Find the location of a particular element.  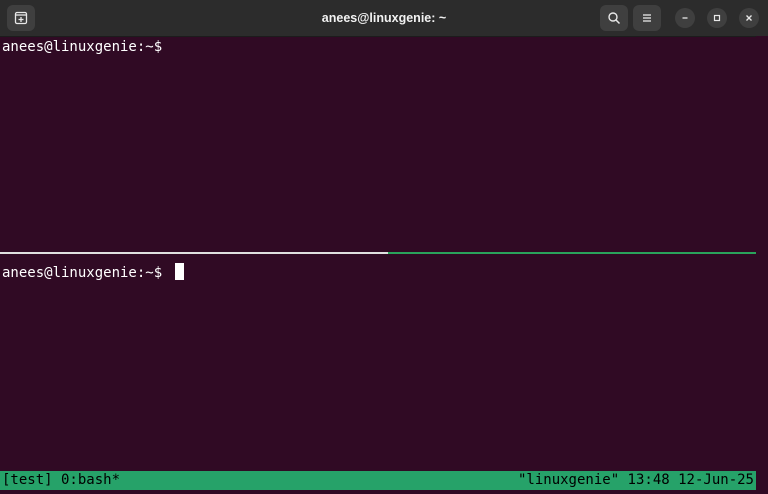

pane-bottom-prompt: anees@linuxgenie:~$ is located at coordinates (86, 273).